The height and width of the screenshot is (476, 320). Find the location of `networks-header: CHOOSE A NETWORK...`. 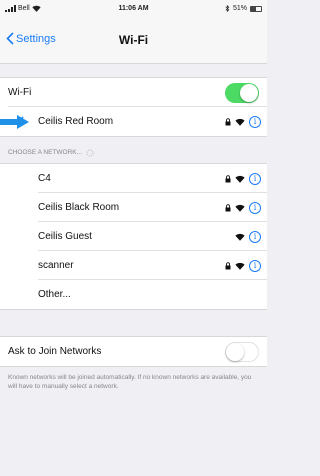

networks-header: CHOOSE A NETWORK... is located at coordinates (133, 150).